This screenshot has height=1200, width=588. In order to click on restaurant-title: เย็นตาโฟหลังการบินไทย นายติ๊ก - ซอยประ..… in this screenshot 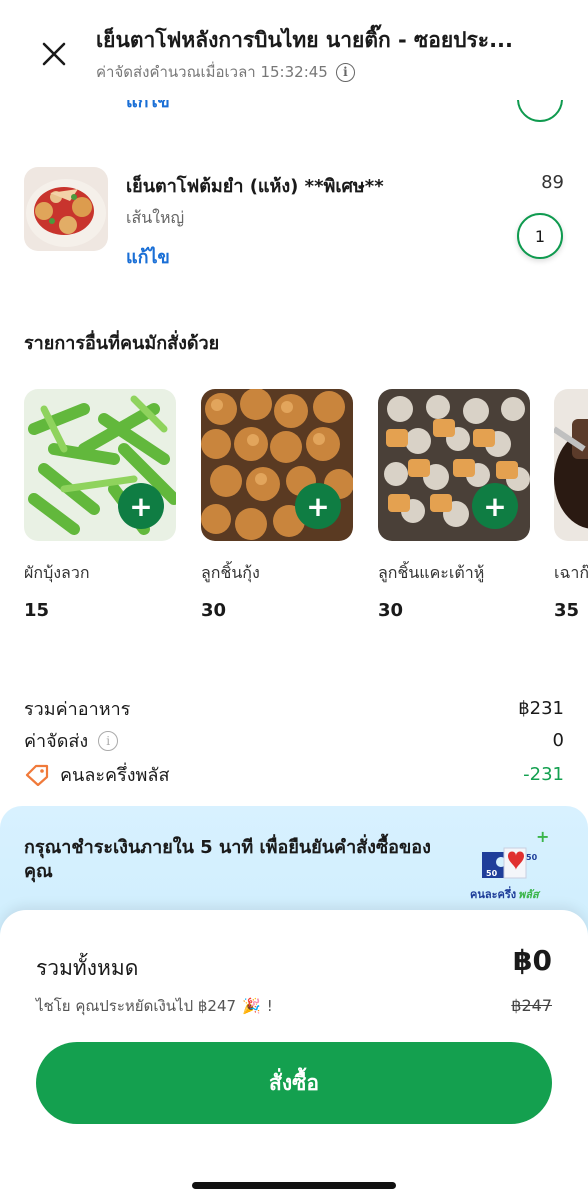, I will do `click(305, 40)`.